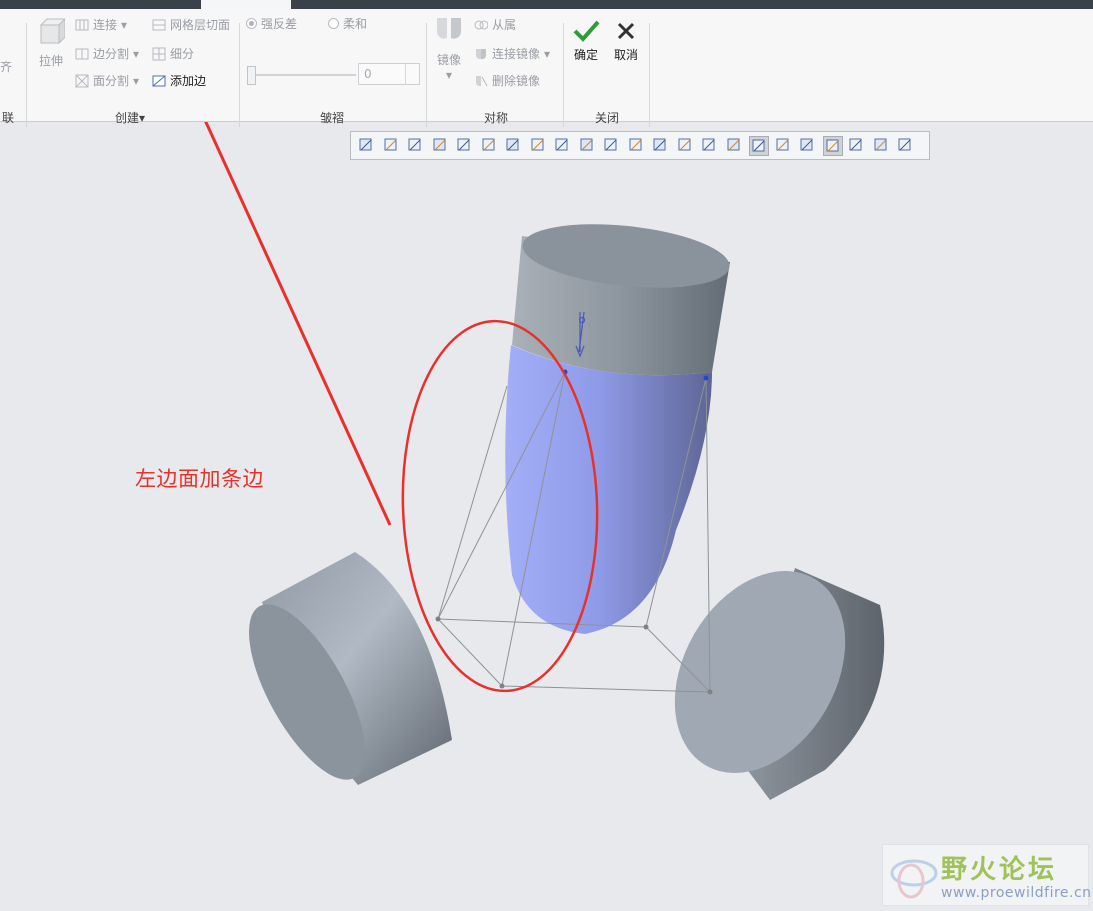  Describe the element at coordinates (200, 25) in the screenshot. I see `mesh-cut-label: 网格层切面` at that location.